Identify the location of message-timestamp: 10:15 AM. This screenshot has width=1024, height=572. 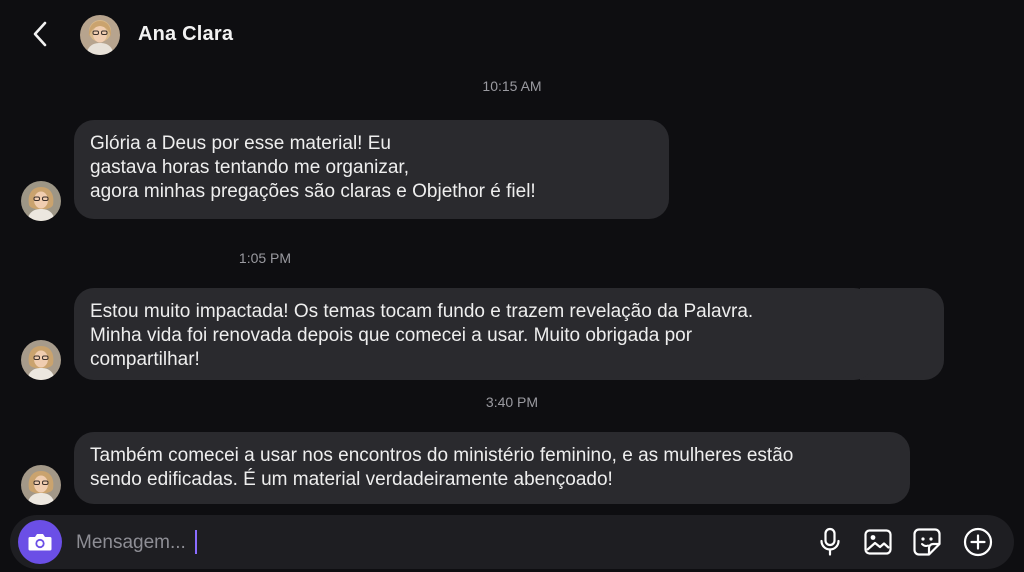
(512, 86).